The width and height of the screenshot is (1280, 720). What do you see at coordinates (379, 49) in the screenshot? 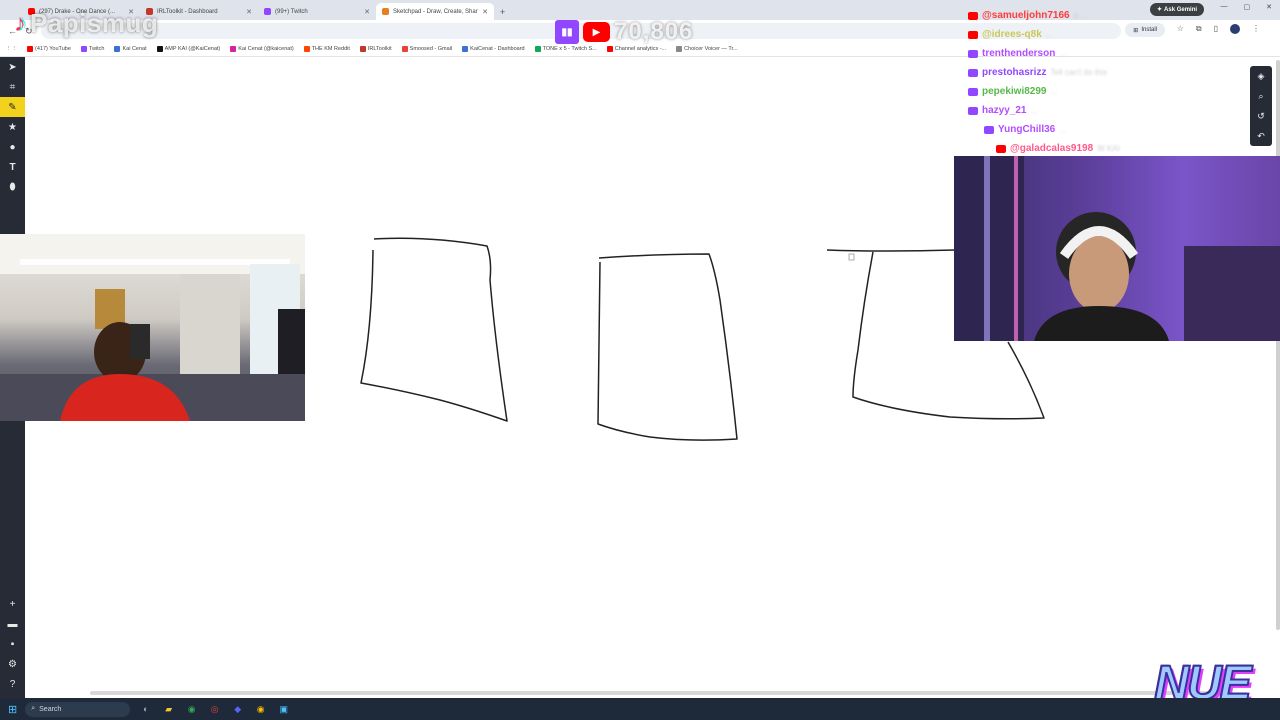
I see `bookmark-label: IRLToolkit` at bounding box center [379, 49].